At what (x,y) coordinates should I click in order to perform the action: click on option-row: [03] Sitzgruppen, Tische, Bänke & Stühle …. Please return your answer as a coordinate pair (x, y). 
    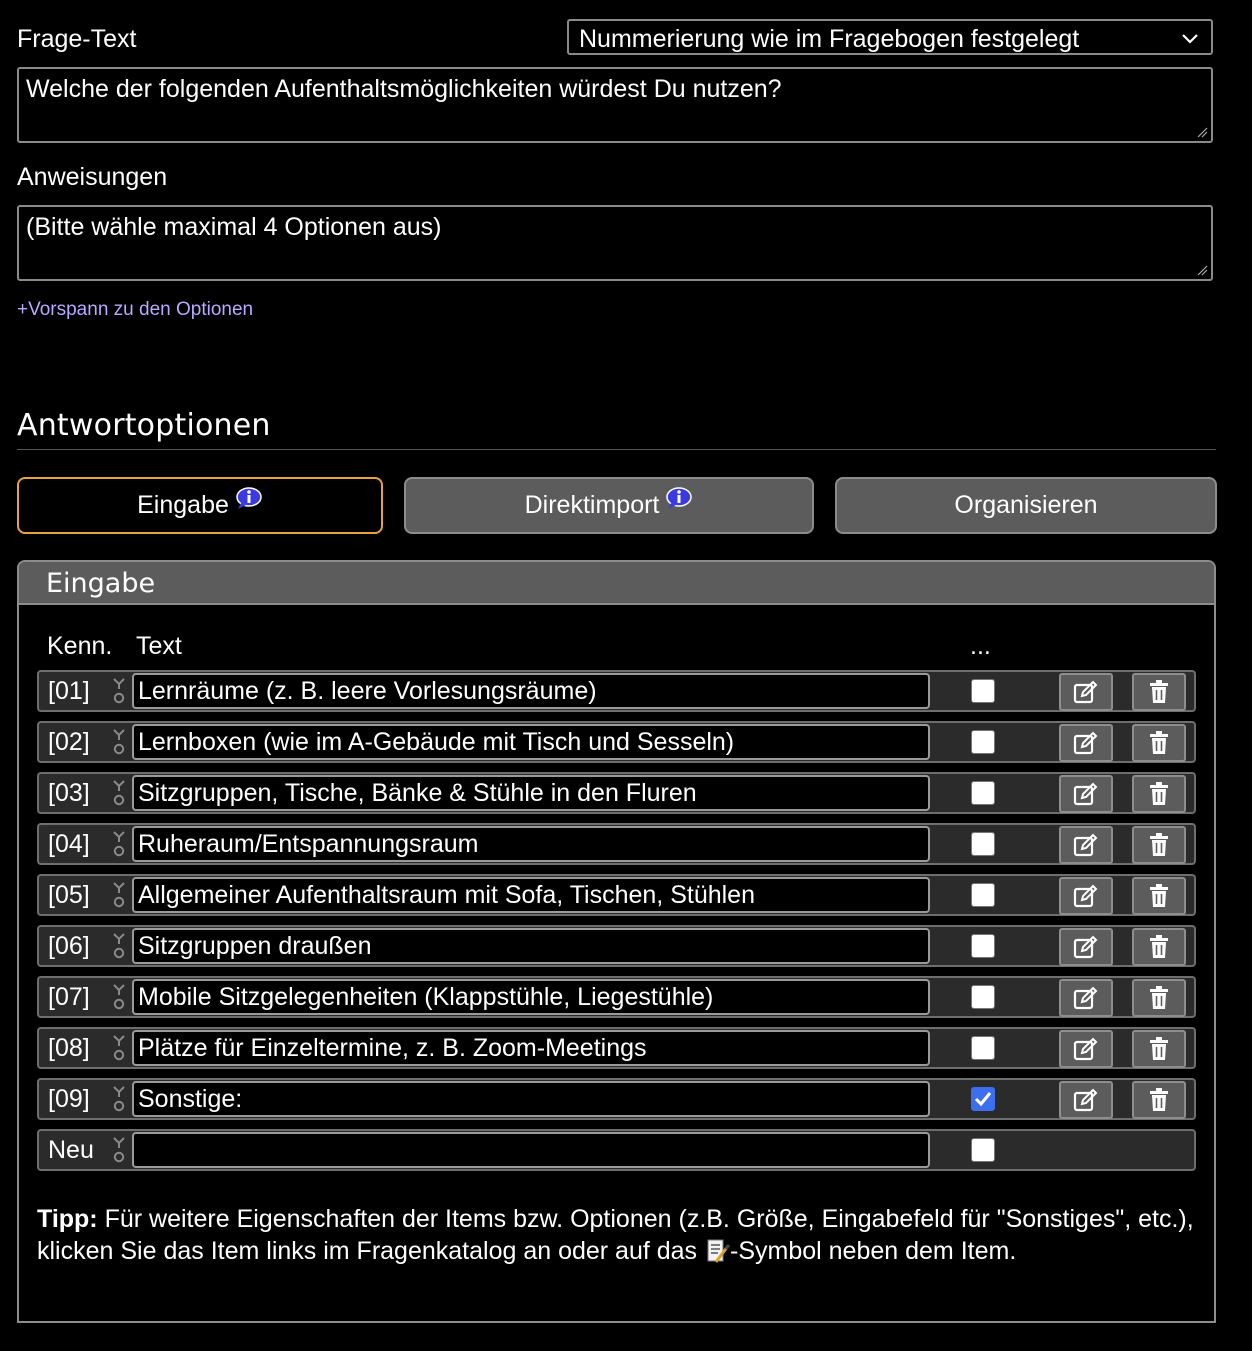
    Looking at the image, I should click on (616, 793).